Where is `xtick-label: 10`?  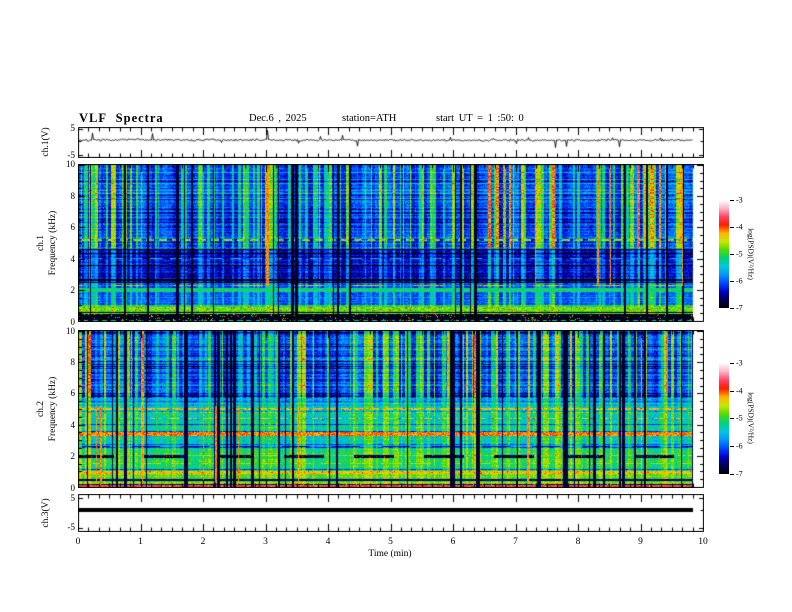 xtick-label: 10 is located at coordinates (703, 542).